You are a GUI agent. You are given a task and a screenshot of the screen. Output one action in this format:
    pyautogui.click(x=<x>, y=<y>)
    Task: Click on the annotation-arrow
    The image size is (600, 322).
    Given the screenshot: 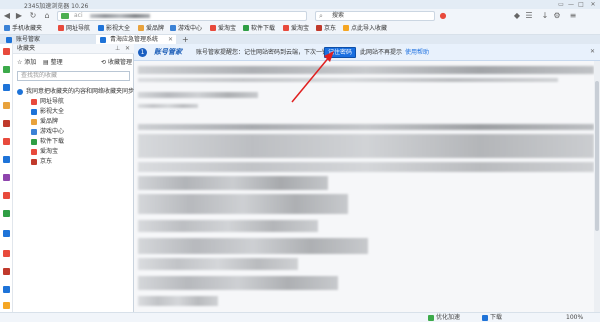 What is the action you would take?
    pyautogui.click(x=312, y=77)
    